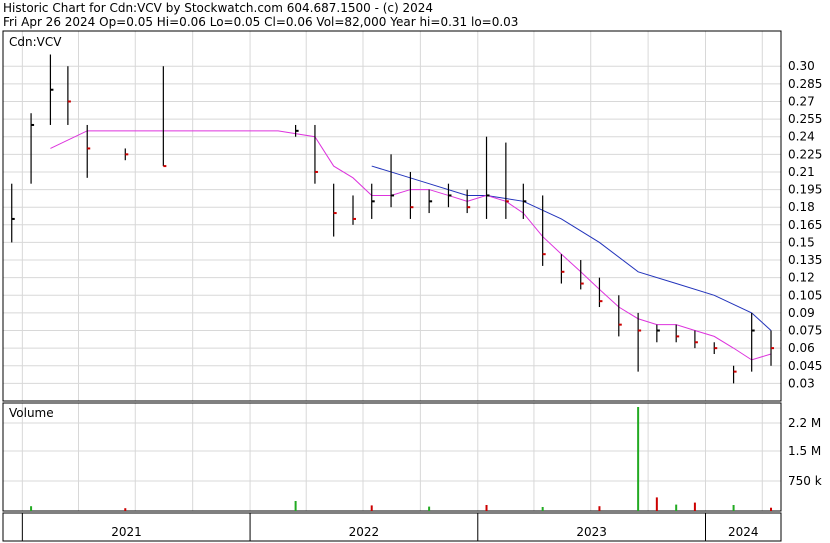 The image size is (830, 543). I want to click on price-tick-label: 0.03, so click(801, 383).